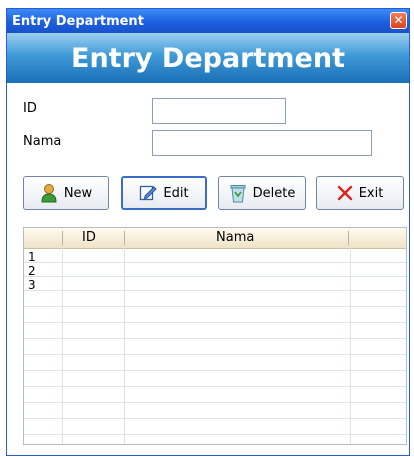 This screenshot has height=457, width=414. I want to click on delete-button-label: Delete, so click(274, 193).